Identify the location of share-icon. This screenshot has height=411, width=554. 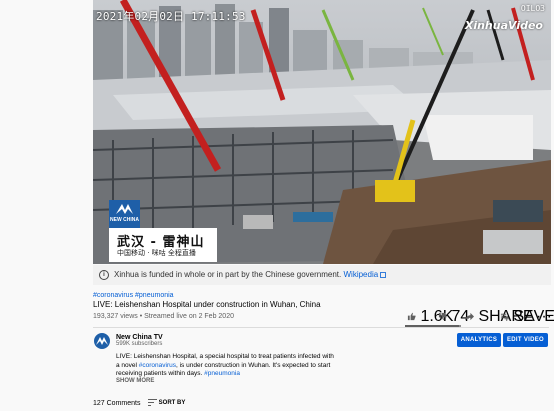
(469, 317).